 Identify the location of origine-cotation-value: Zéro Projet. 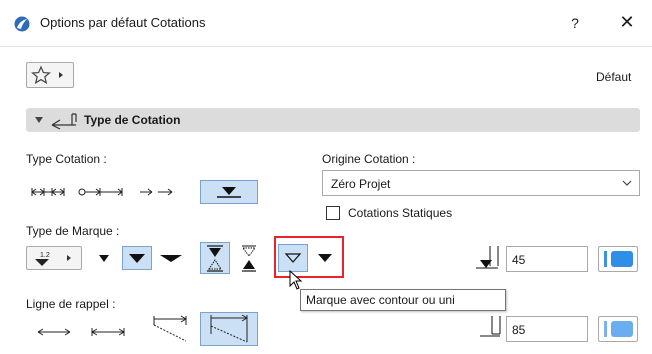
(361, 184).